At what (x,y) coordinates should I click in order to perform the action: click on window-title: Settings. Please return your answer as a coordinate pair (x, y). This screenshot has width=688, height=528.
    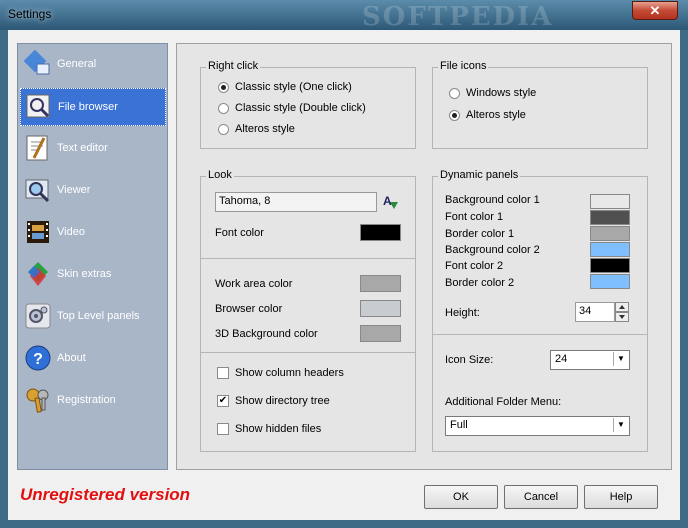
    Looking at the image, I should click on (30, 14).